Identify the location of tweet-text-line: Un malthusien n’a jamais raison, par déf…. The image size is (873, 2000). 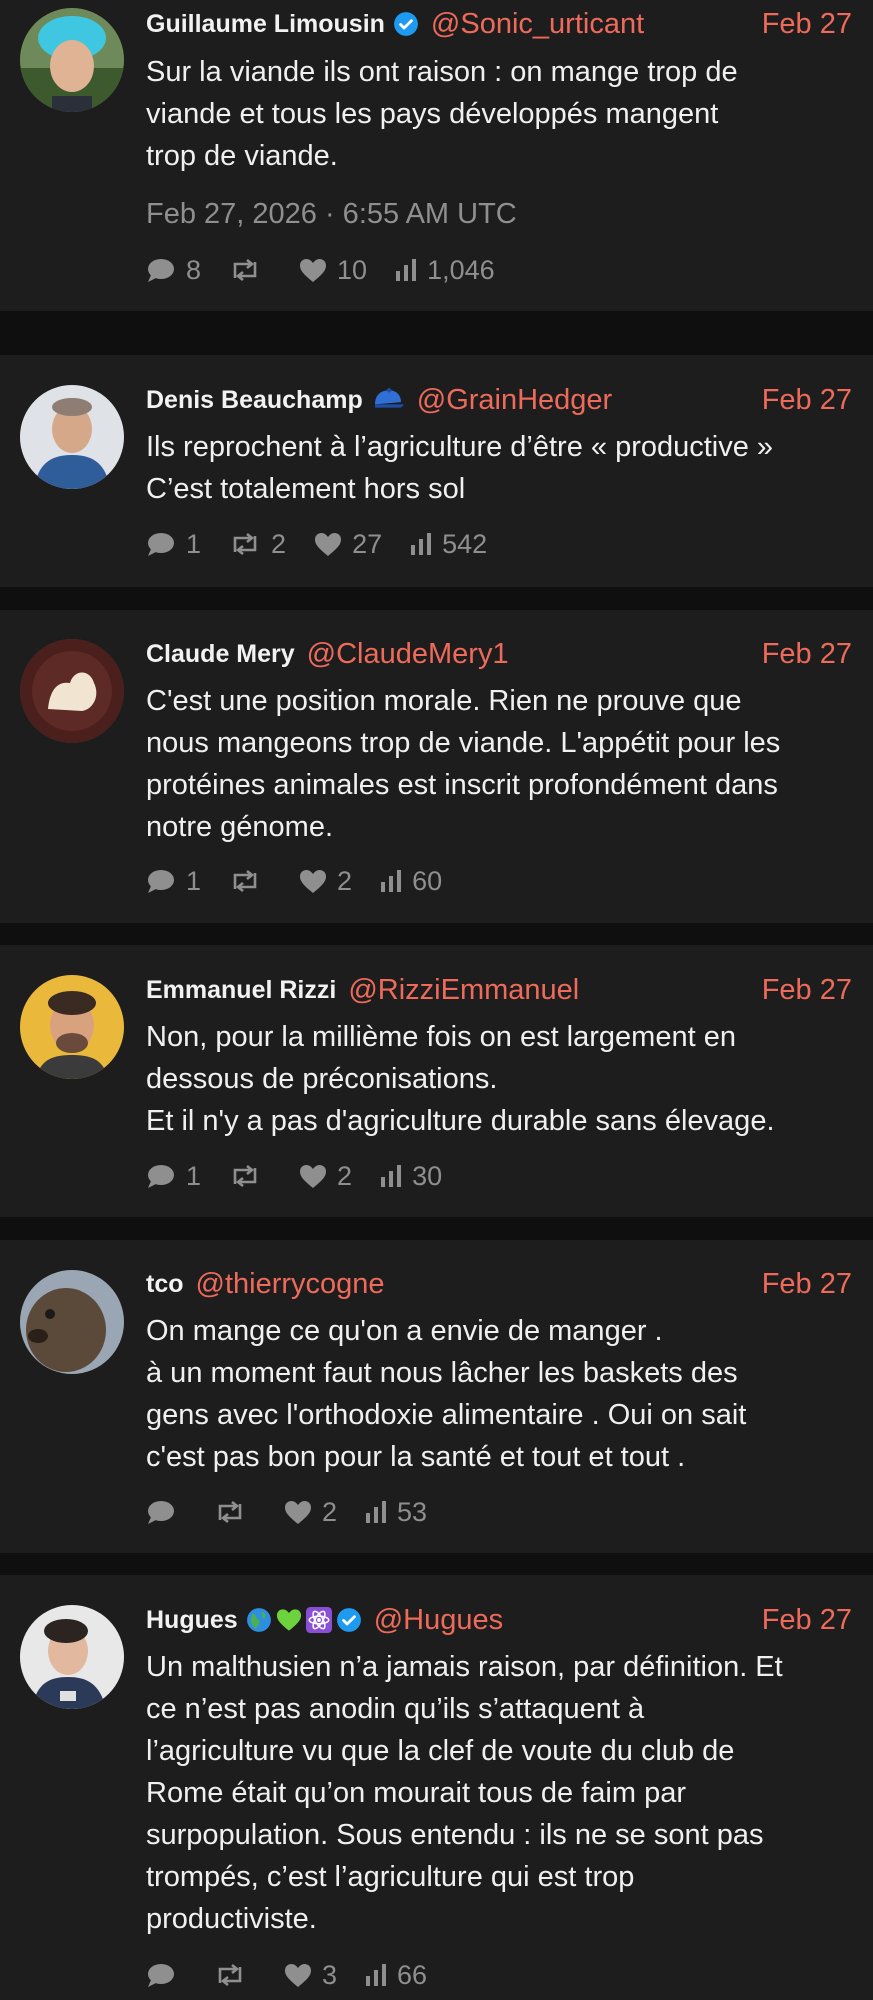
(464, 1667).